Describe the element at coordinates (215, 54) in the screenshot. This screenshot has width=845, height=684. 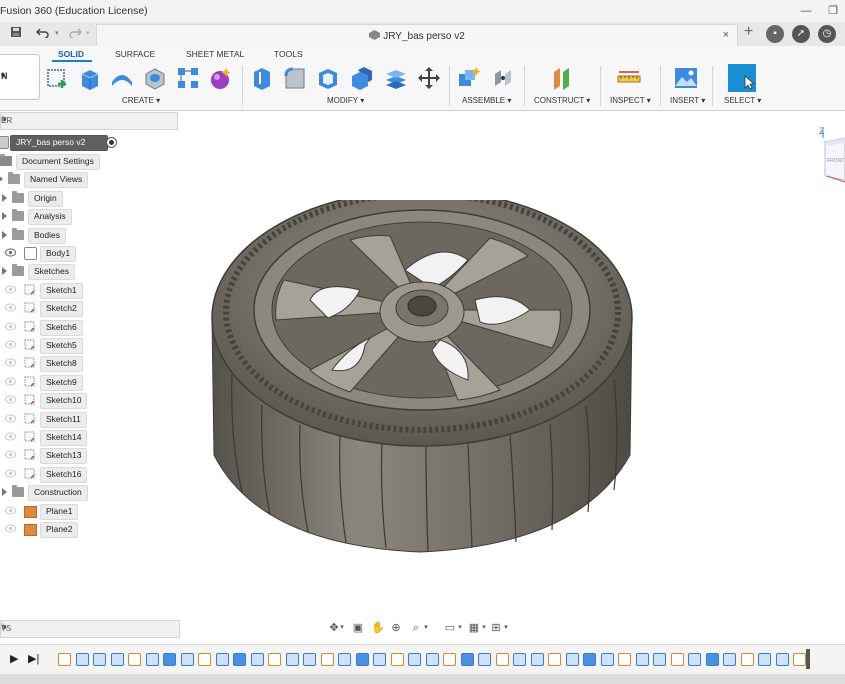
I see `tab-sheet-metal: SHEET METAL` at that location.